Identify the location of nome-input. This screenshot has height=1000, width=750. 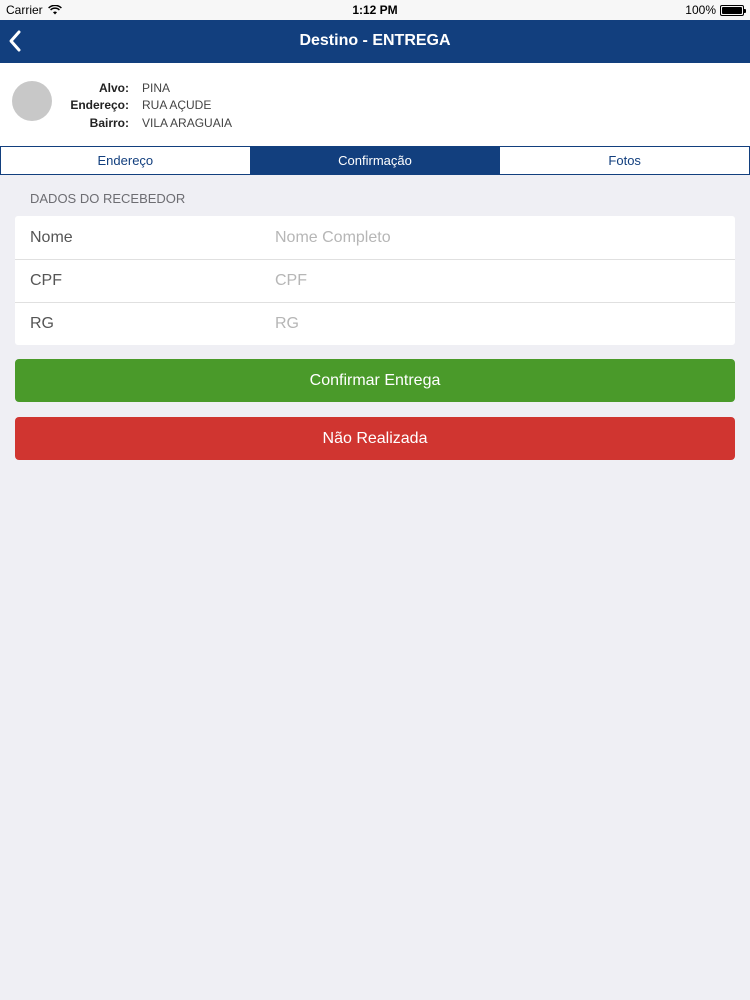
(495, 237).